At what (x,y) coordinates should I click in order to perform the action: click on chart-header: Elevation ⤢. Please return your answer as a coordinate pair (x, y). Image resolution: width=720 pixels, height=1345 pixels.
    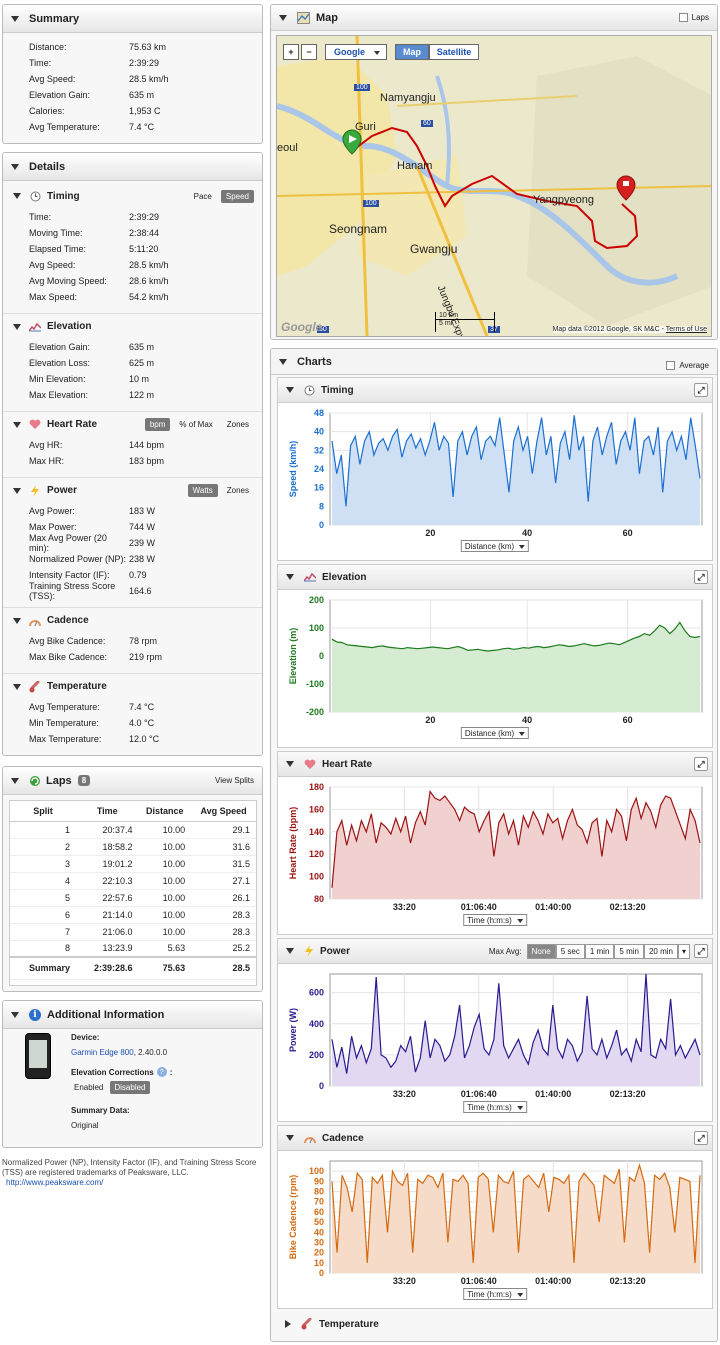
    Looking at the image, I should click on (495, 577).